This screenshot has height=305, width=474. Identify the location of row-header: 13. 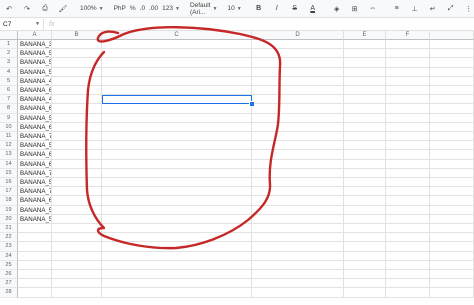
(9, 155).